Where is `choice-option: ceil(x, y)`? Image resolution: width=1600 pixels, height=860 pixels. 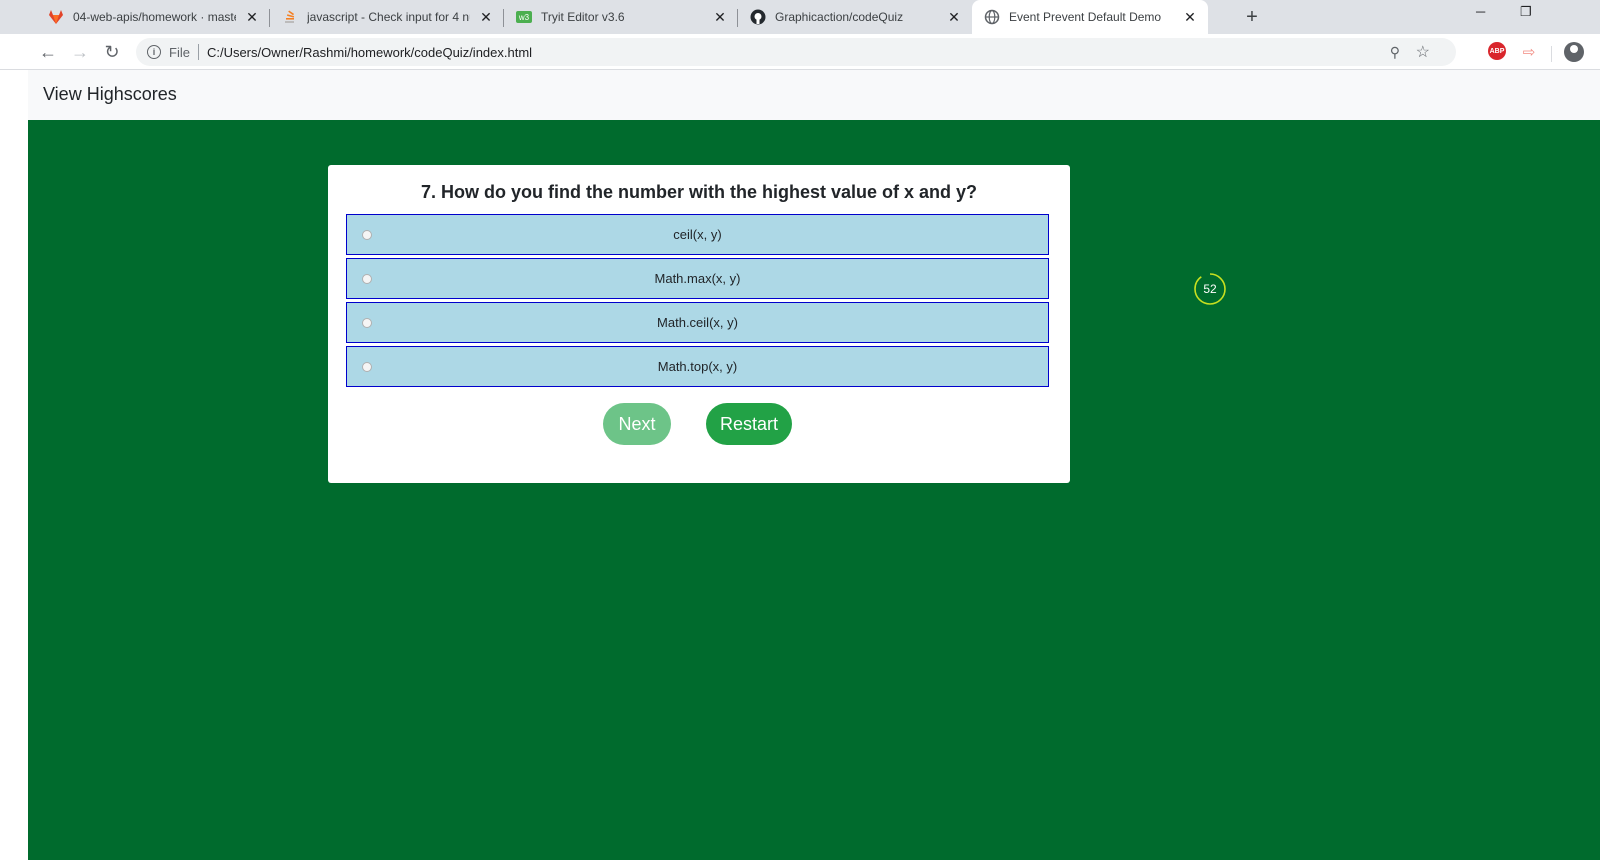 choice-option: ceil(x, y) is located at coordinates (697, 234).